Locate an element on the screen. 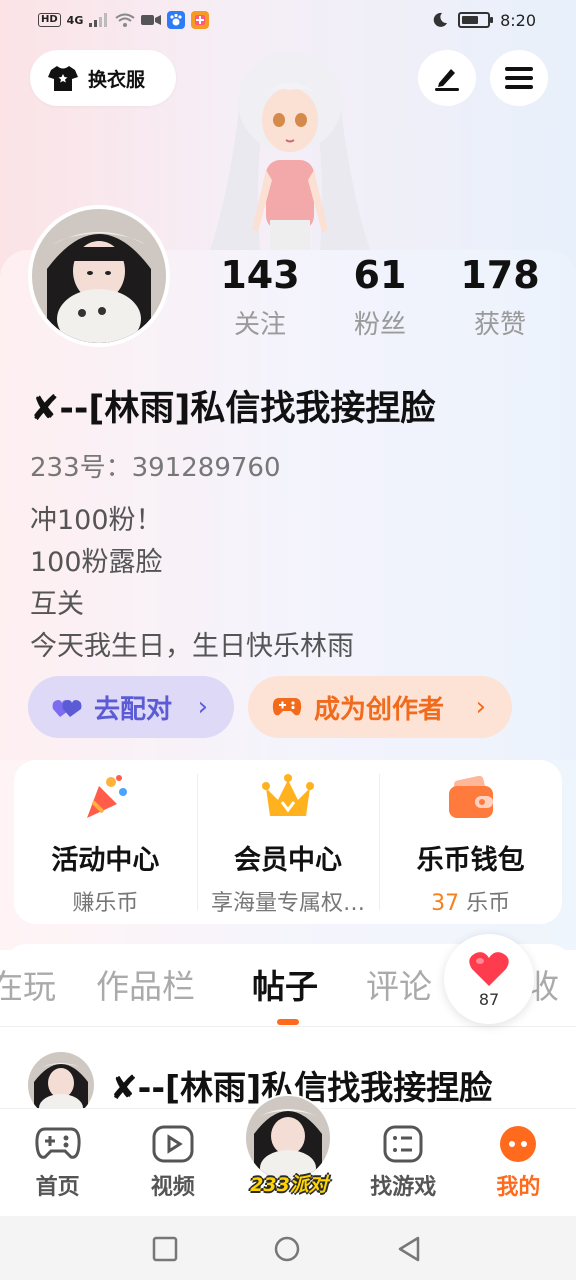 This screenshot has width=576, height=1280. clock: 8:20 is located at coordinates (518, 20).